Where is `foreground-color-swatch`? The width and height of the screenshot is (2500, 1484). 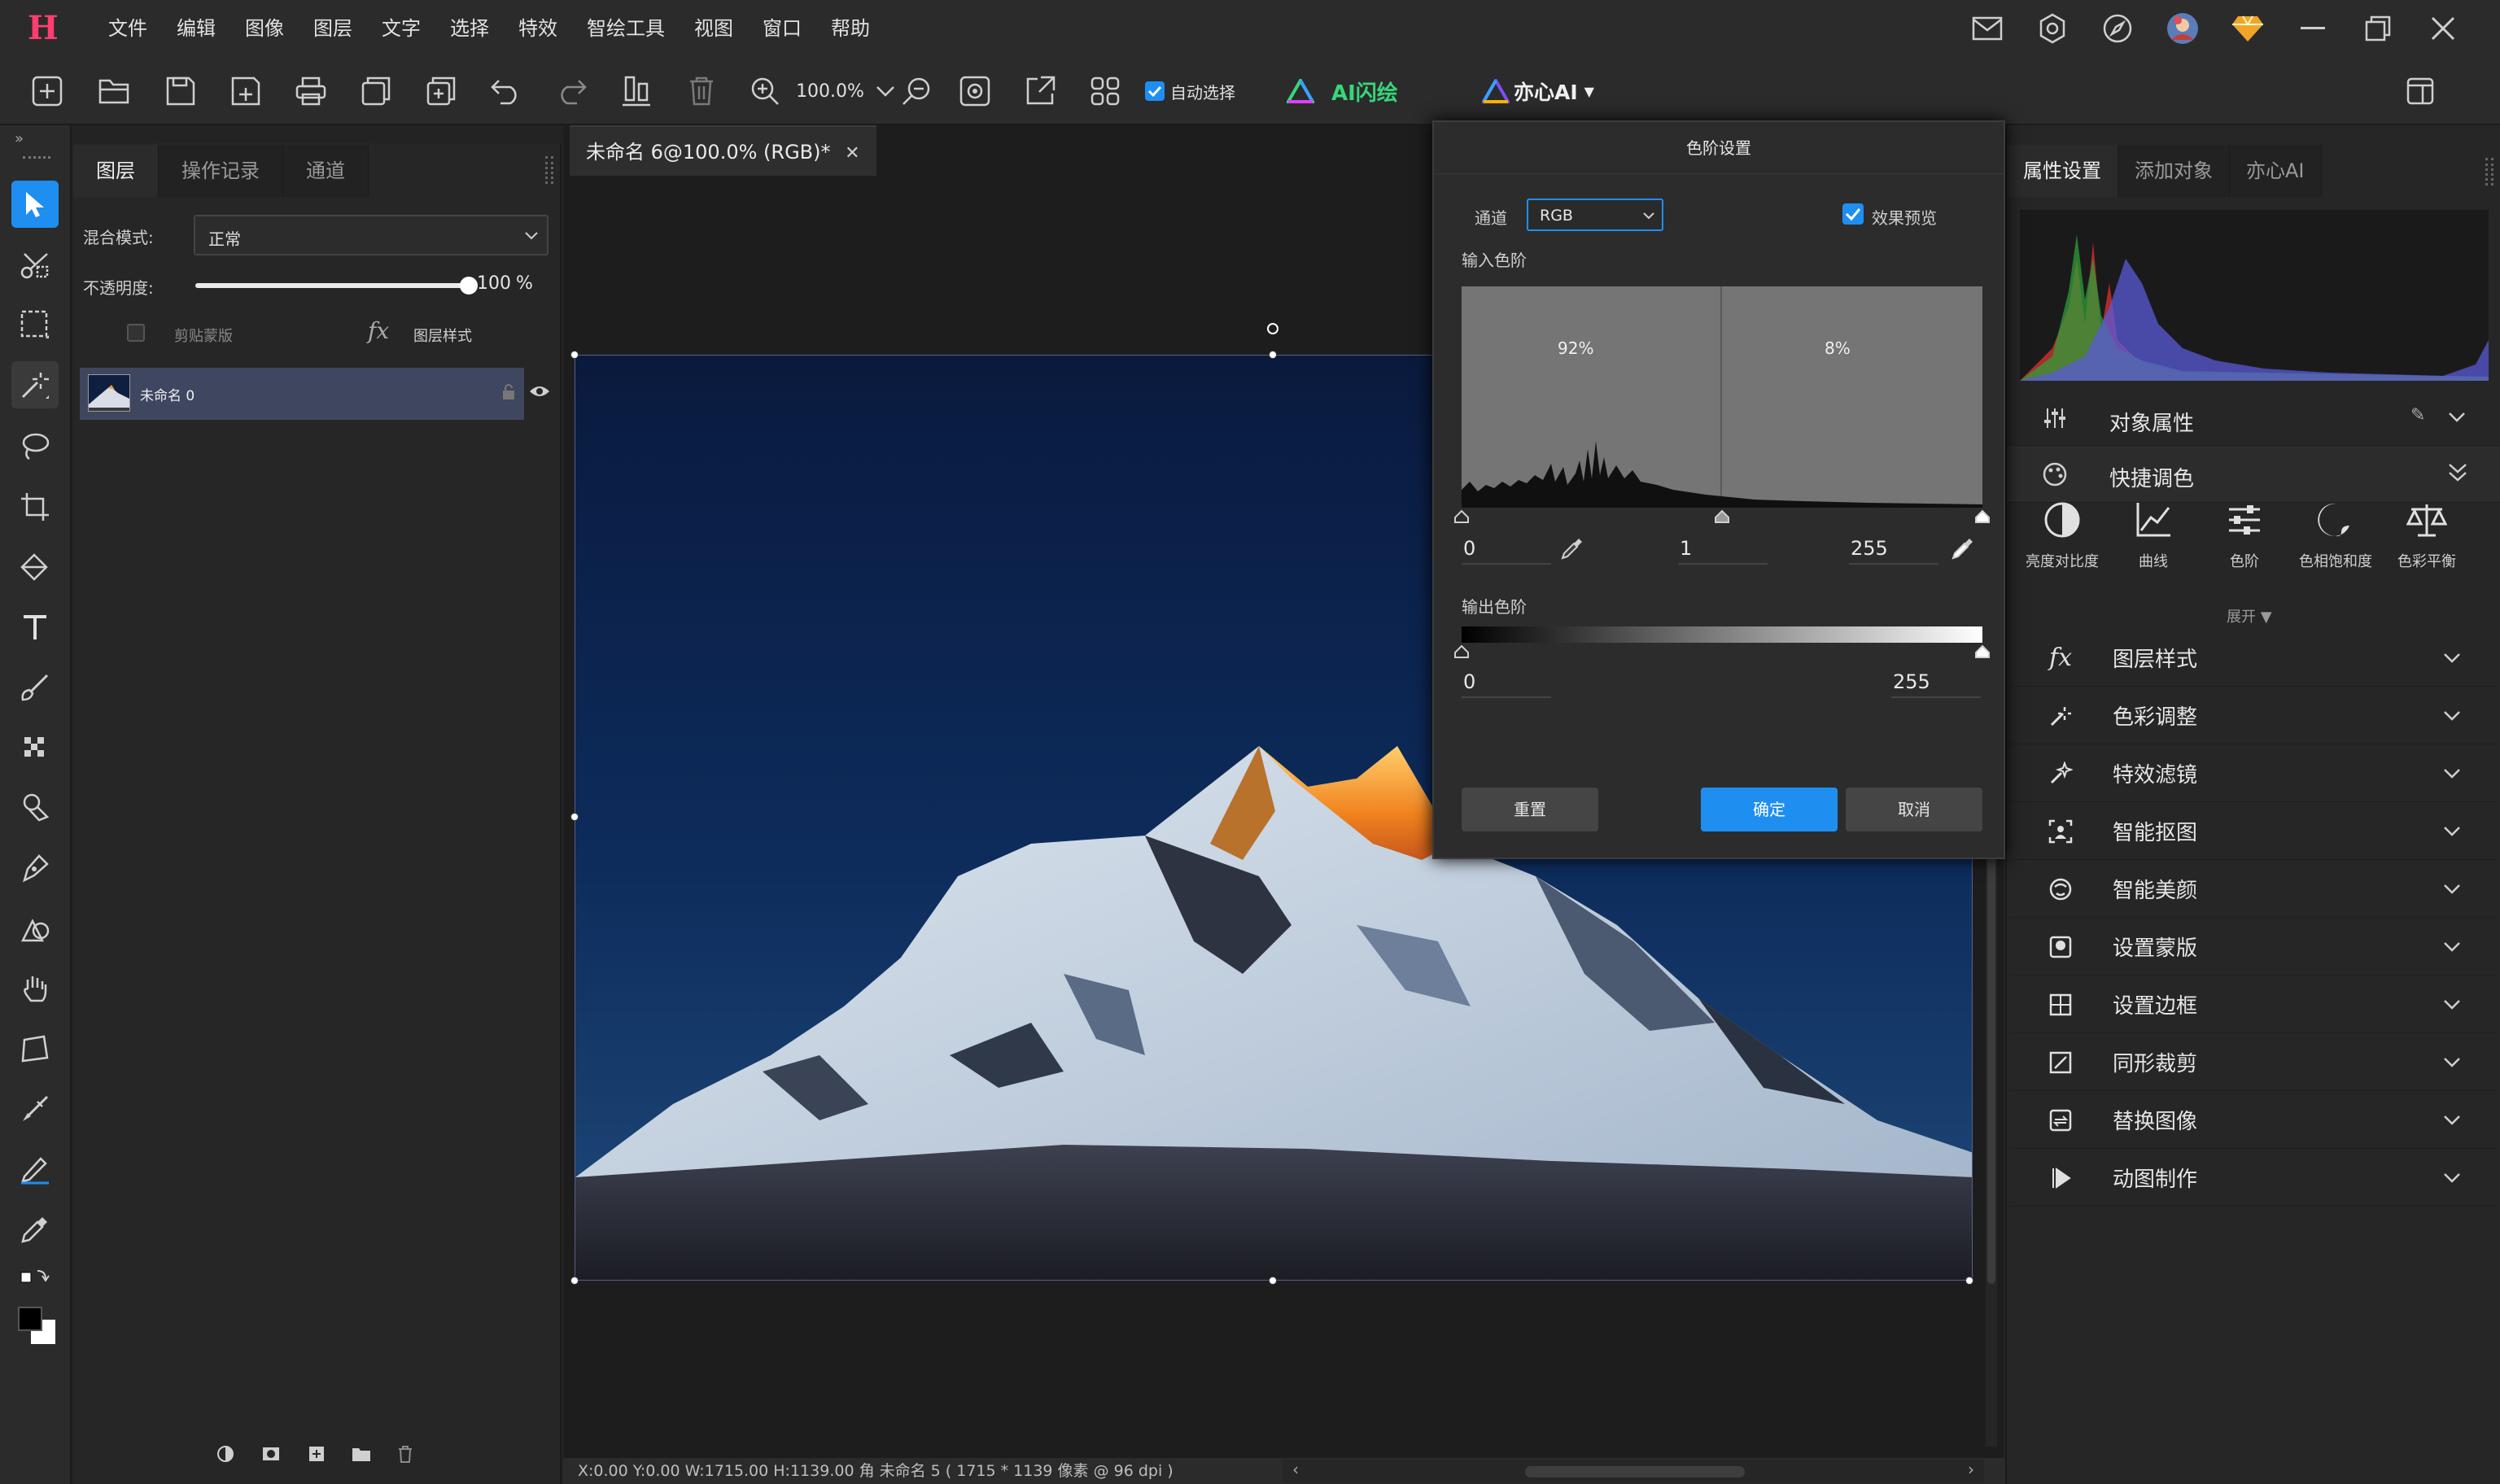 foreground-color-swatch is located at coordinates (30, 1319).